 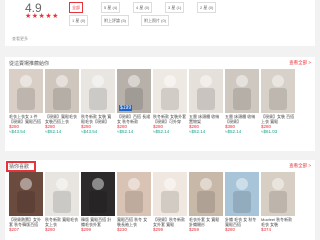 I want to click on product-name: 【現貨】寬鬆毛衣 女裝百搭上衣, so click(x=61, y=119).